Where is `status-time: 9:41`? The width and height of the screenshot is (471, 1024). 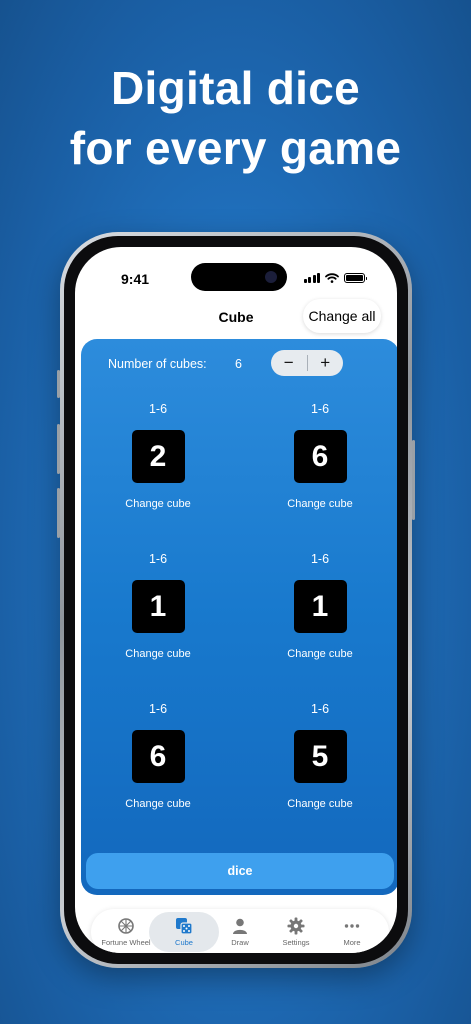 status-time: 9:41 is located at coordinates (135, 279).